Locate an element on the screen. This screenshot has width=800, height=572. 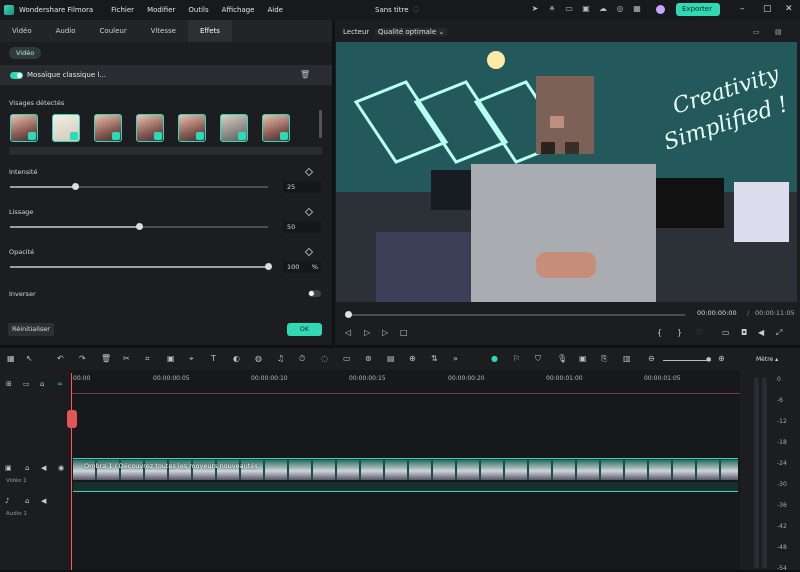
screen-icon: ▭ is located at coordinates (726, 332).